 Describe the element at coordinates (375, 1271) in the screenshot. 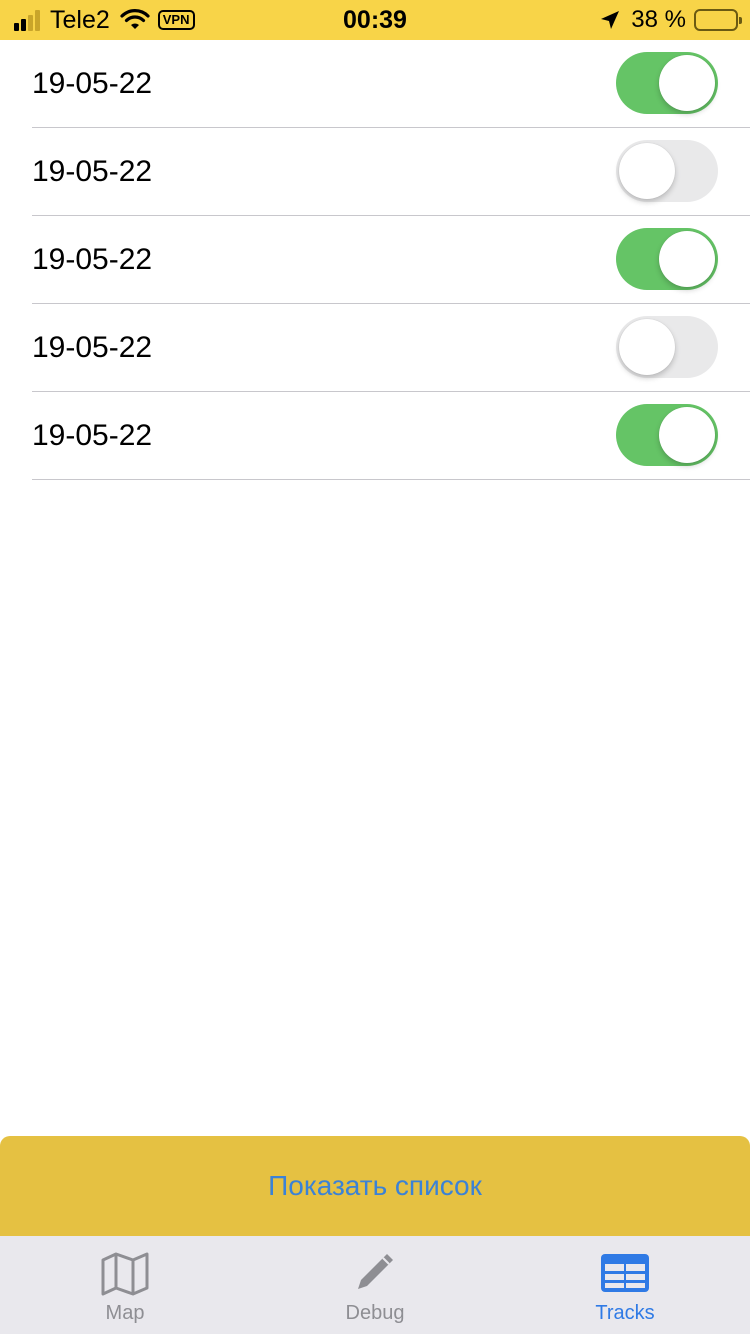

I see `pencil-icon` at that location.